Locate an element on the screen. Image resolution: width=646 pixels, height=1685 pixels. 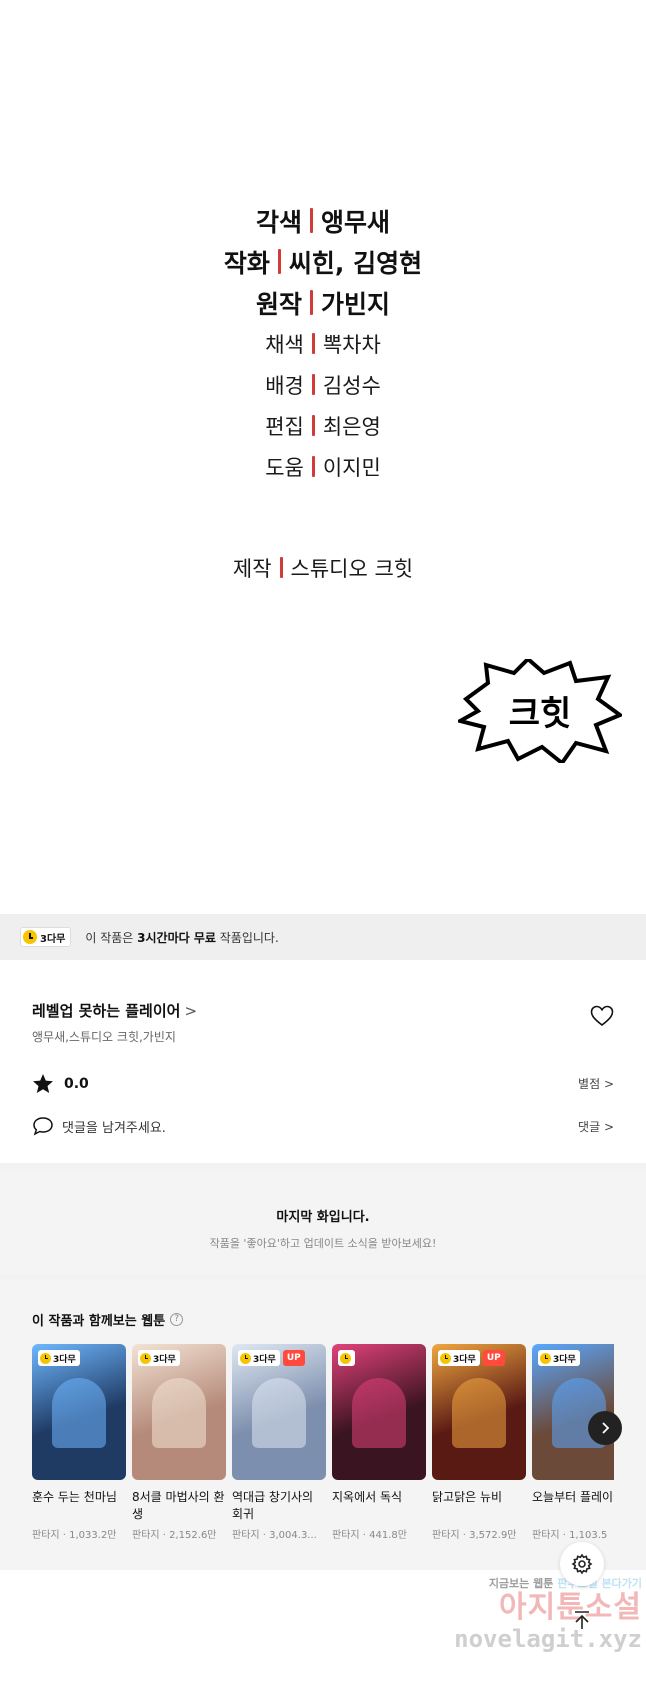
chevron-right-icon is located at coordinates (606, 1428).